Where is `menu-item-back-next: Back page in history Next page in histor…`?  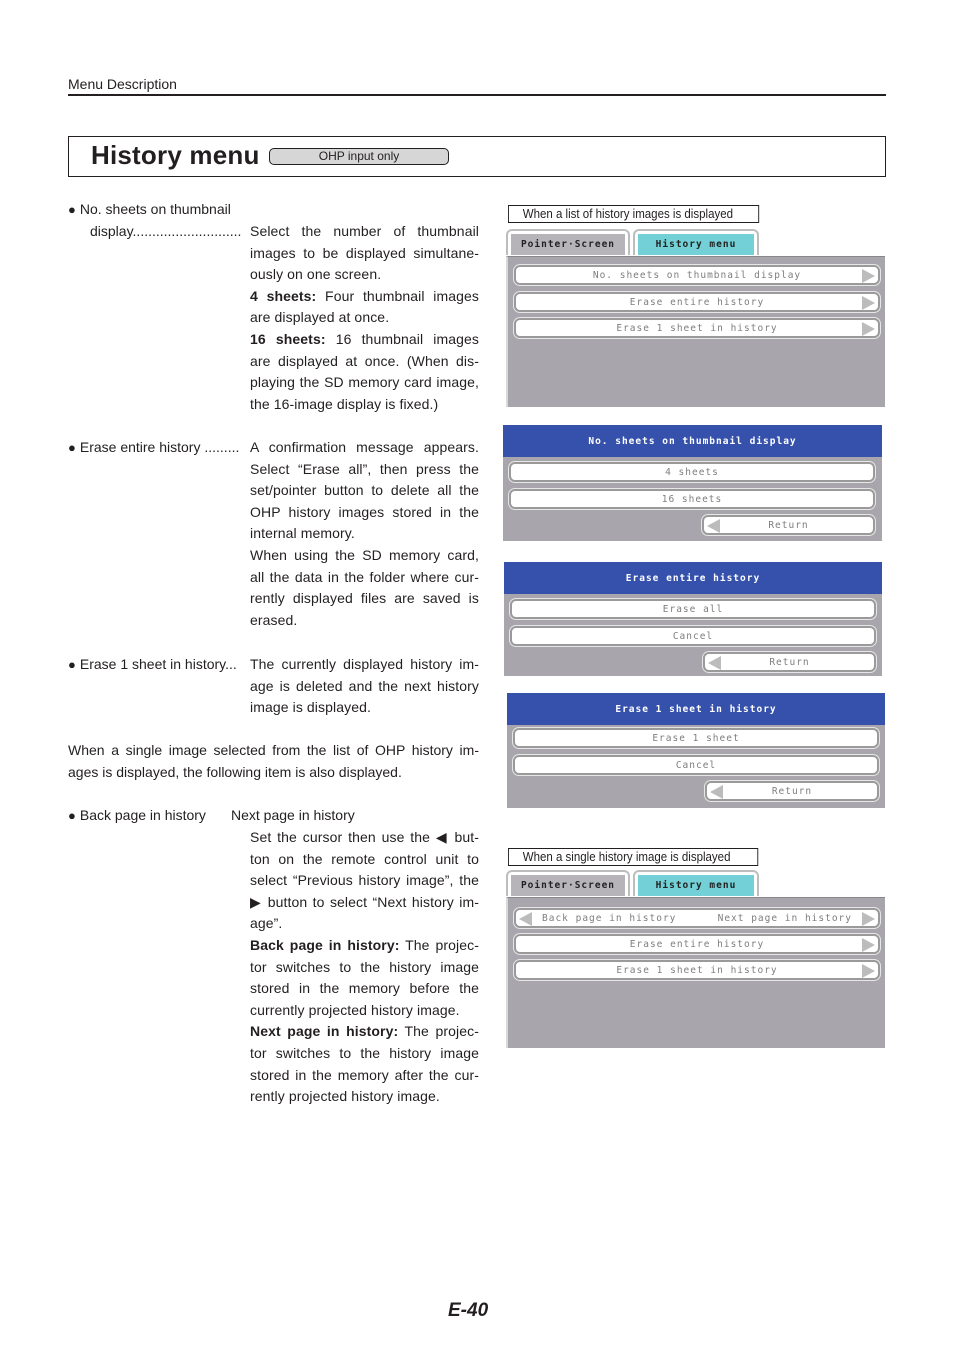 menu-item-back-next: Back page in history Next page in histor… is located at coordinates (697, 918).